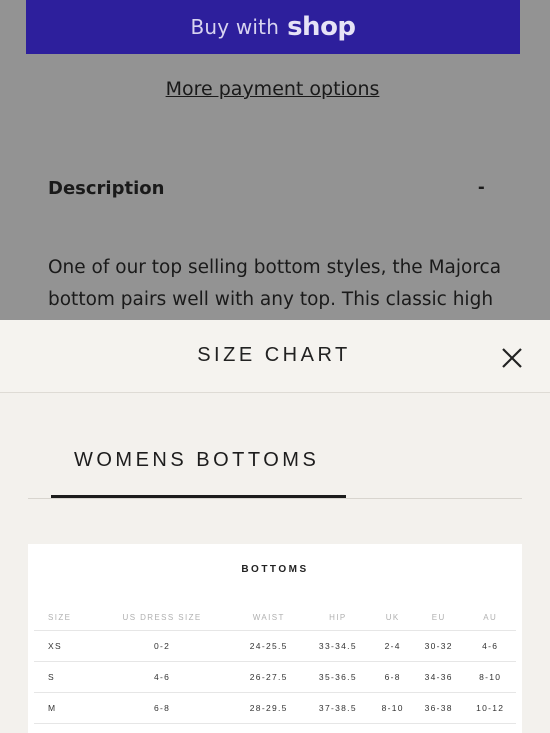 This screenshot has height=733, width=550. I want to click on shop-pay-button: Buy with shop, so click(273, 27).